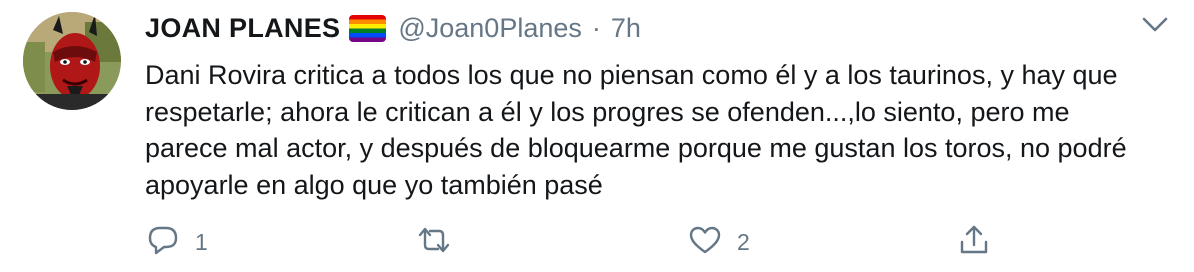 The width and height of the screenshot is (1194, 272). Describe the element at coordinates (626, 28) in the screenshot. I see `tweet-timestamp: 7h` at that location.